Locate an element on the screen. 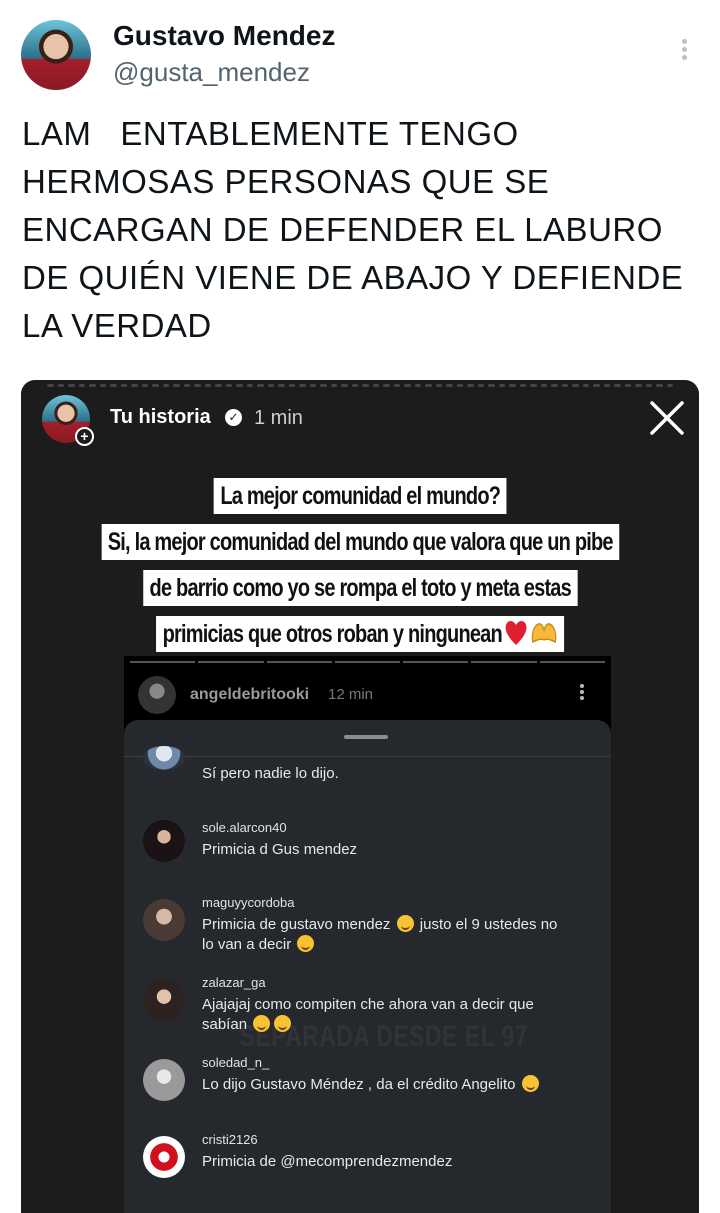 This screenshot has width=720, height=1213. add-story-icon: + is located at coordinates (84, 436).